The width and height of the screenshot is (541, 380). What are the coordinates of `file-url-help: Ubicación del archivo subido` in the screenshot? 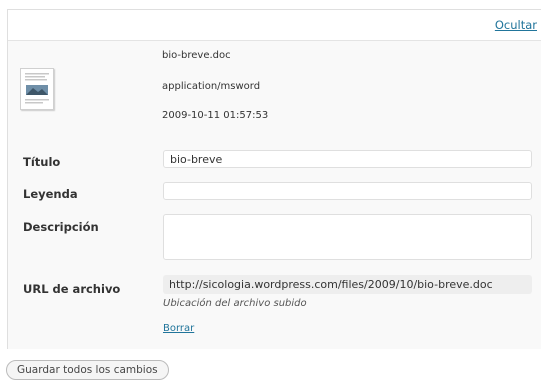 It's located at (235, 303).